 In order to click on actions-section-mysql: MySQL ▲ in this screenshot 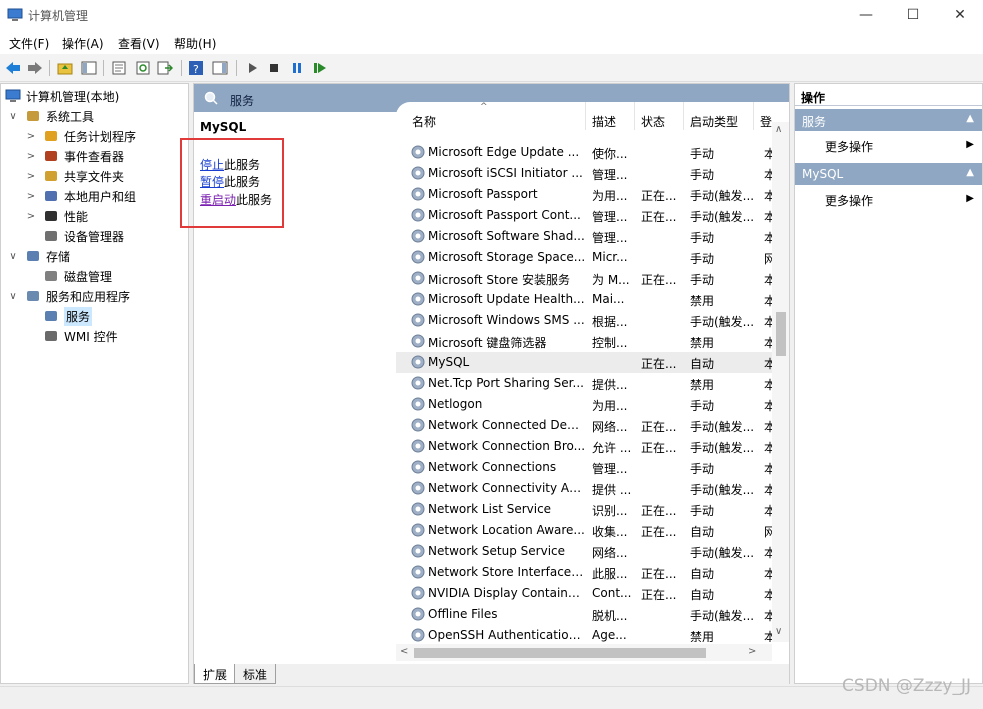, I will do `click(888, 174)`.